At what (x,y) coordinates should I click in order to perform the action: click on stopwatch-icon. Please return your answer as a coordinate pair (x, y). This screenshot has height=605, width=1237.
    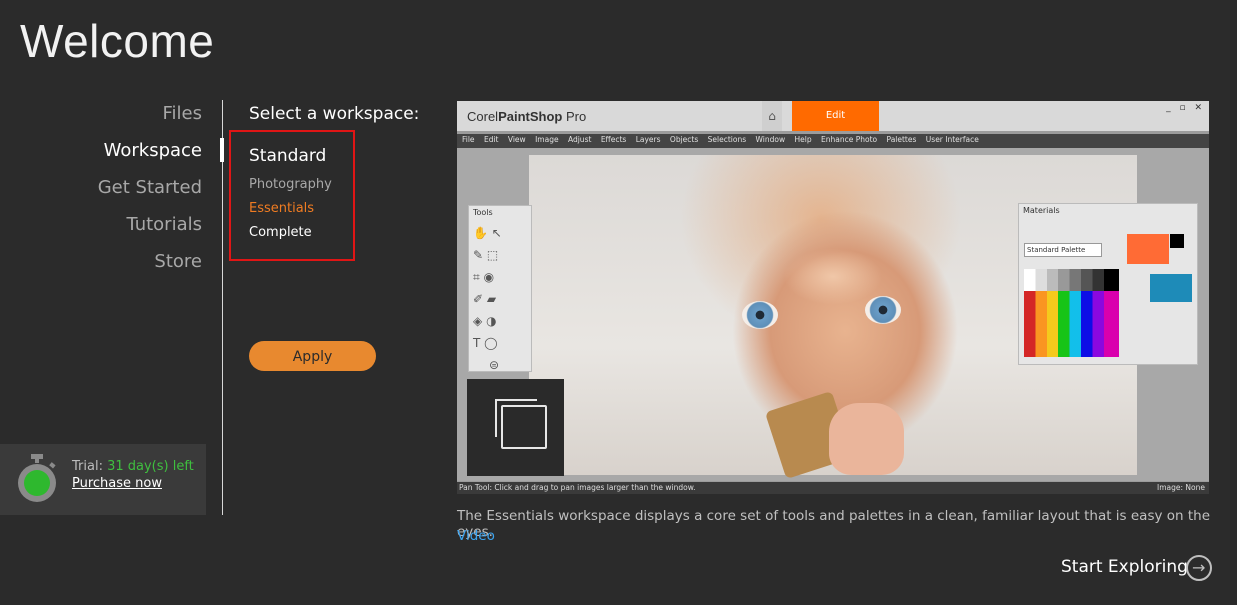
    Looking at the image, I should click on (37, 478).